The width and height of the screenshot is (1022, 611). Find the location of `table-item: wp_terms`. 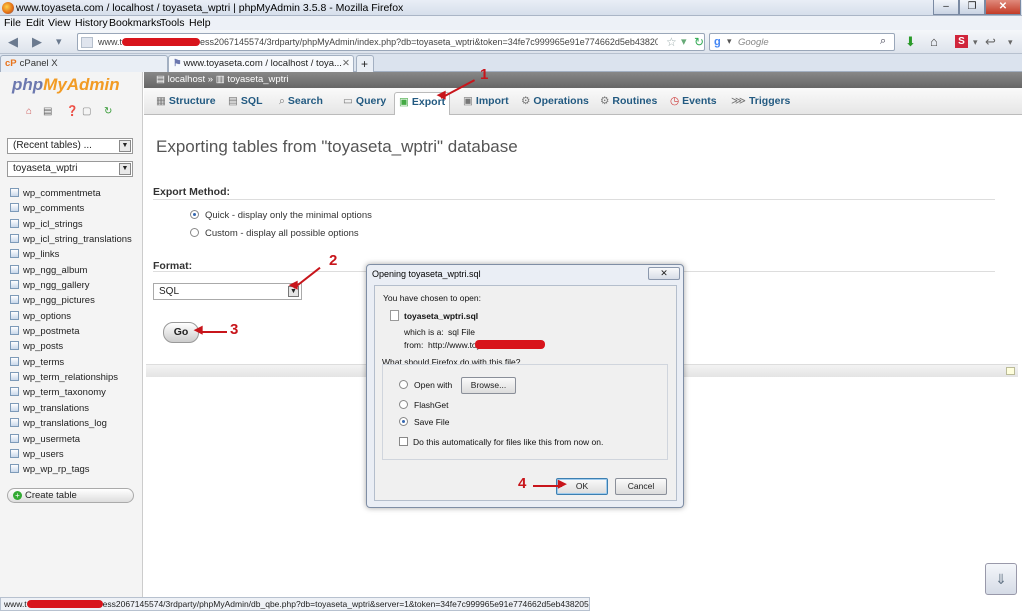

table-item: wp_terms is located at coordinates (71, 362).